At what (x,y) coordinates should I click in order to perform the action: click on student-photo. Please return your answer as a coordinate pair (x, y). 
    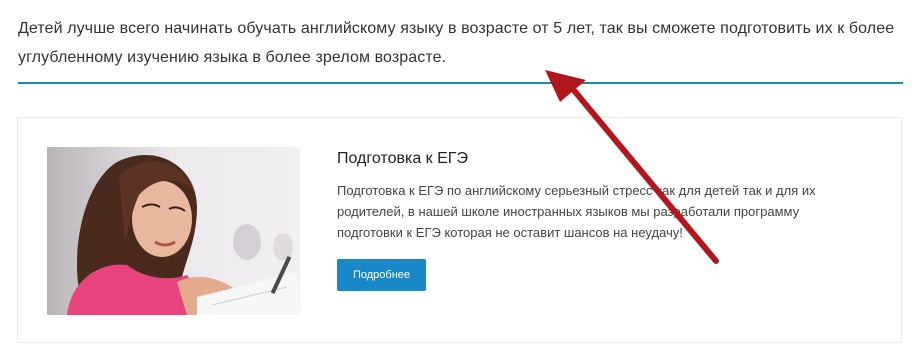
    Looking at the image, I should click on (173, 231).